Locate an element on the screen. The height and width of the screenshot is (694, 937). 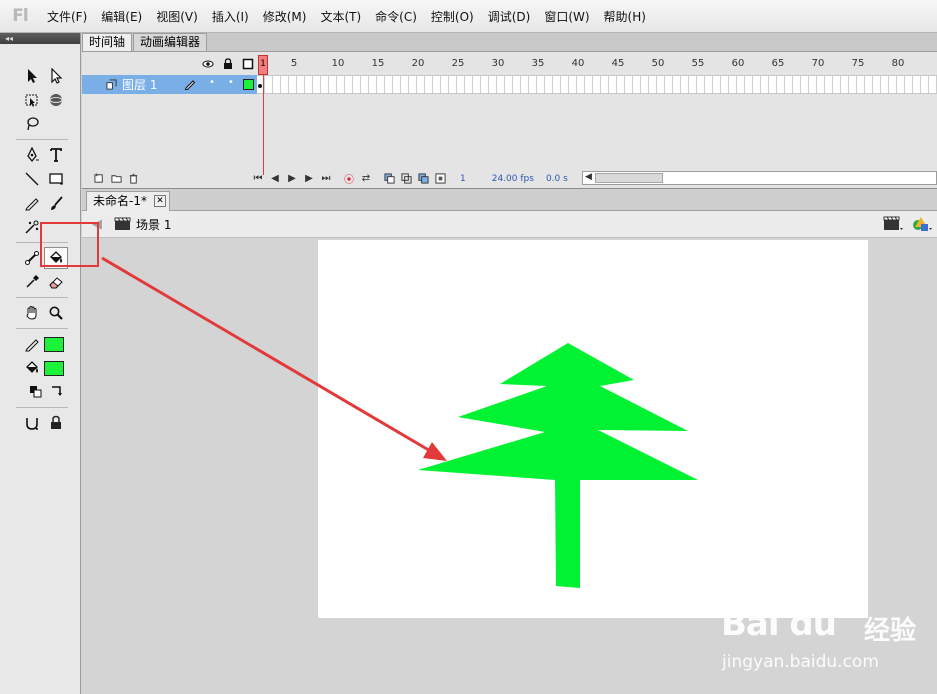
menu-file: 文件(F) is located at coordinates (67, 16).